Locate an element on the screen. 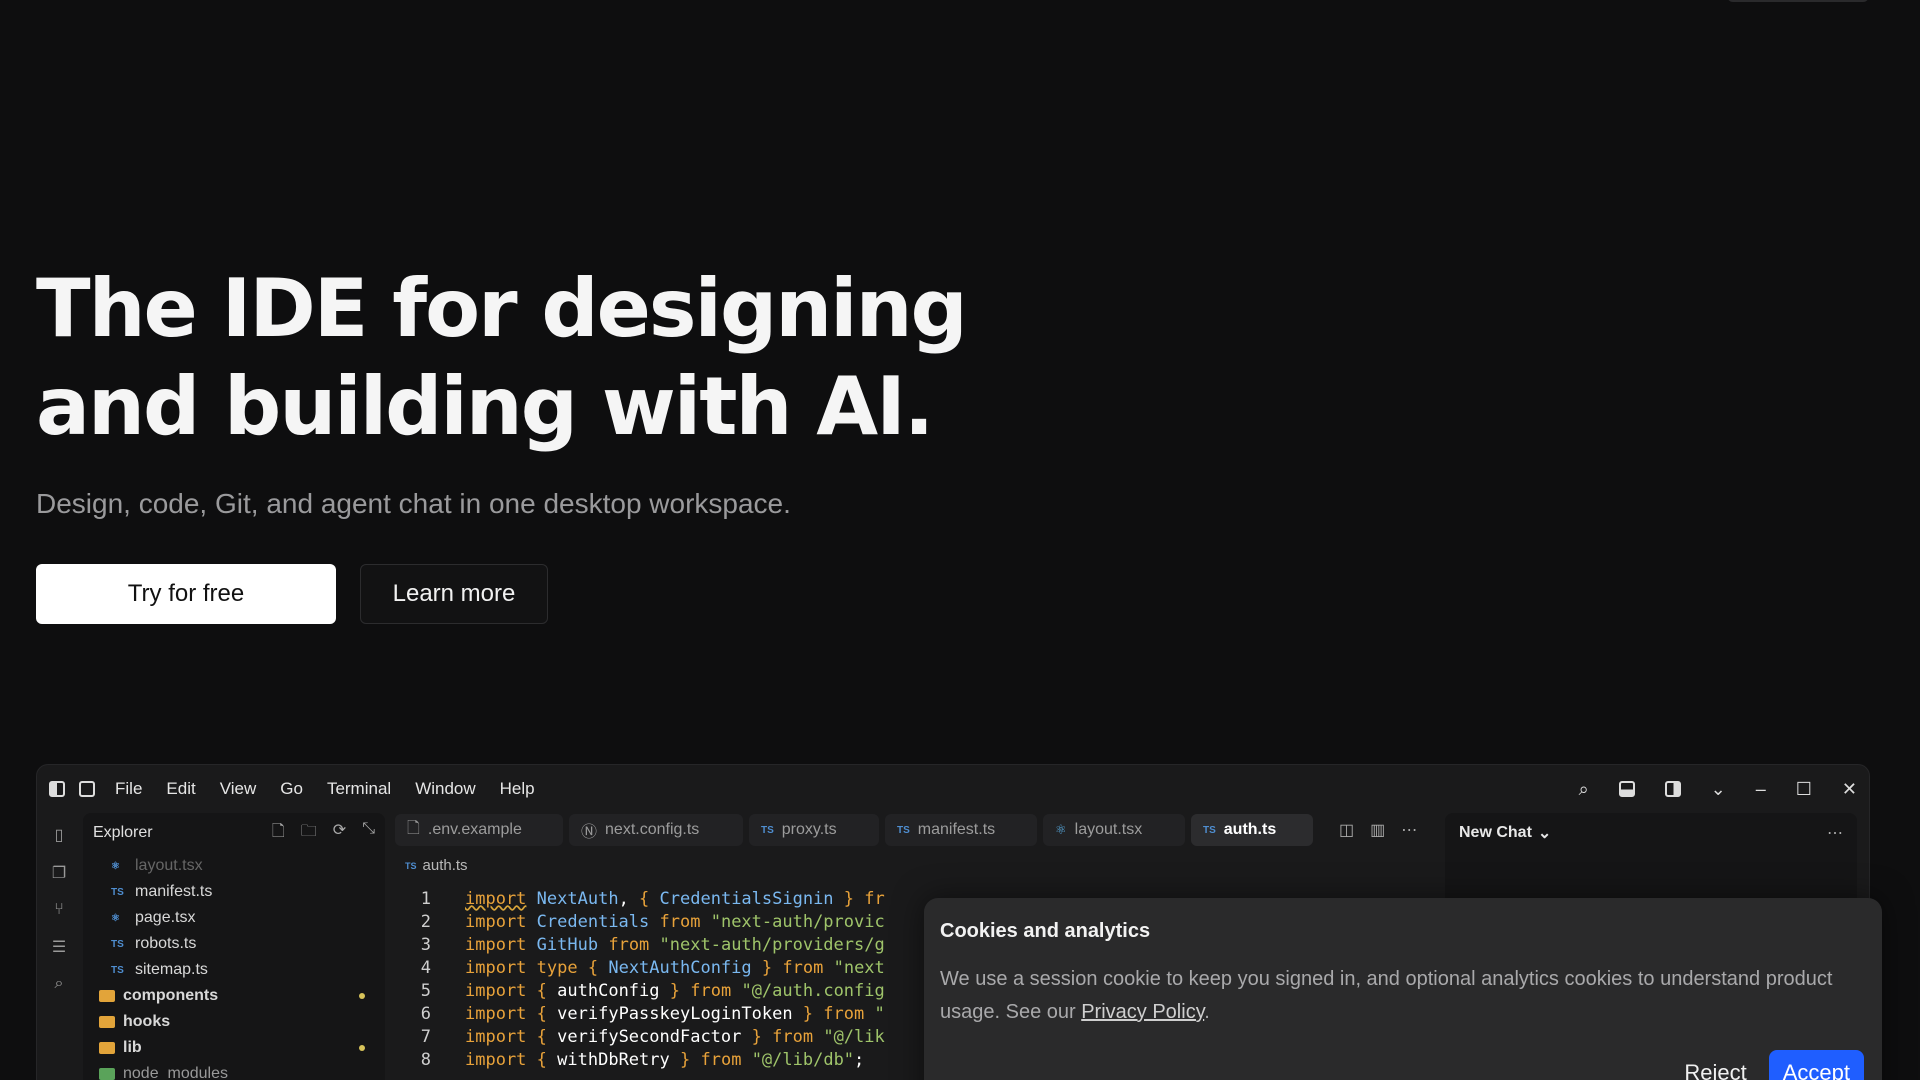  ide-menu-bar: File Edit View Go Terminal Window Help is located at coordinates (325, 789).